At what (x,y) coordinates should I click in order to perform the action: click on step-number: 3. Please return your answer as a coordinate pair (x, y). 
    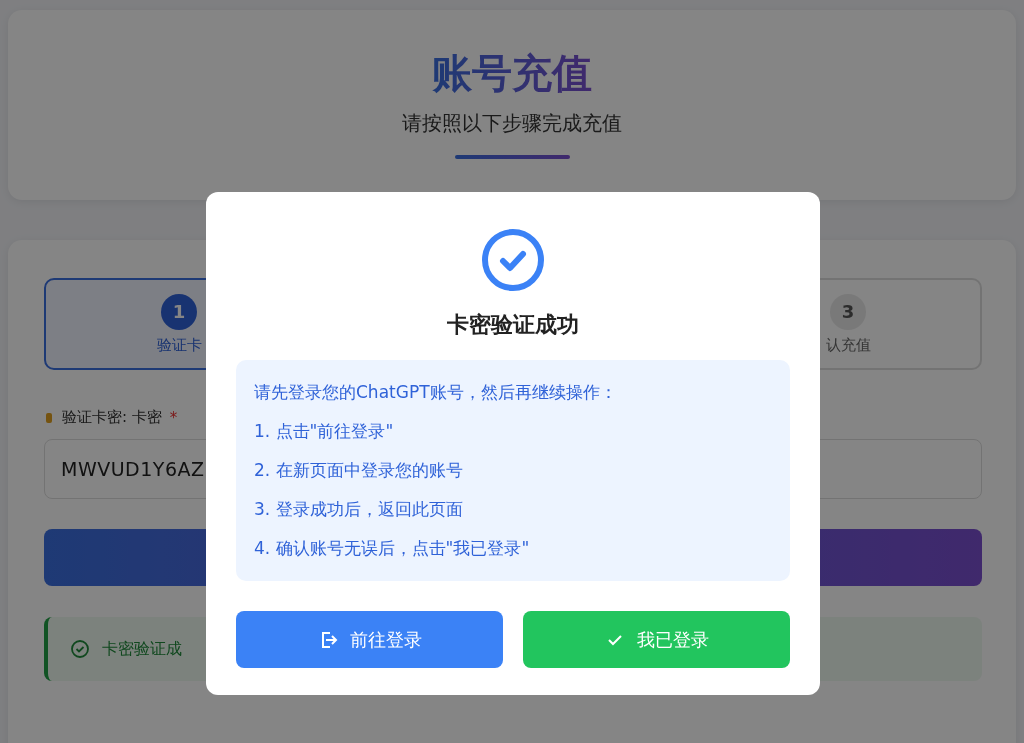
    Looking at the image, I should click on (848, 311).